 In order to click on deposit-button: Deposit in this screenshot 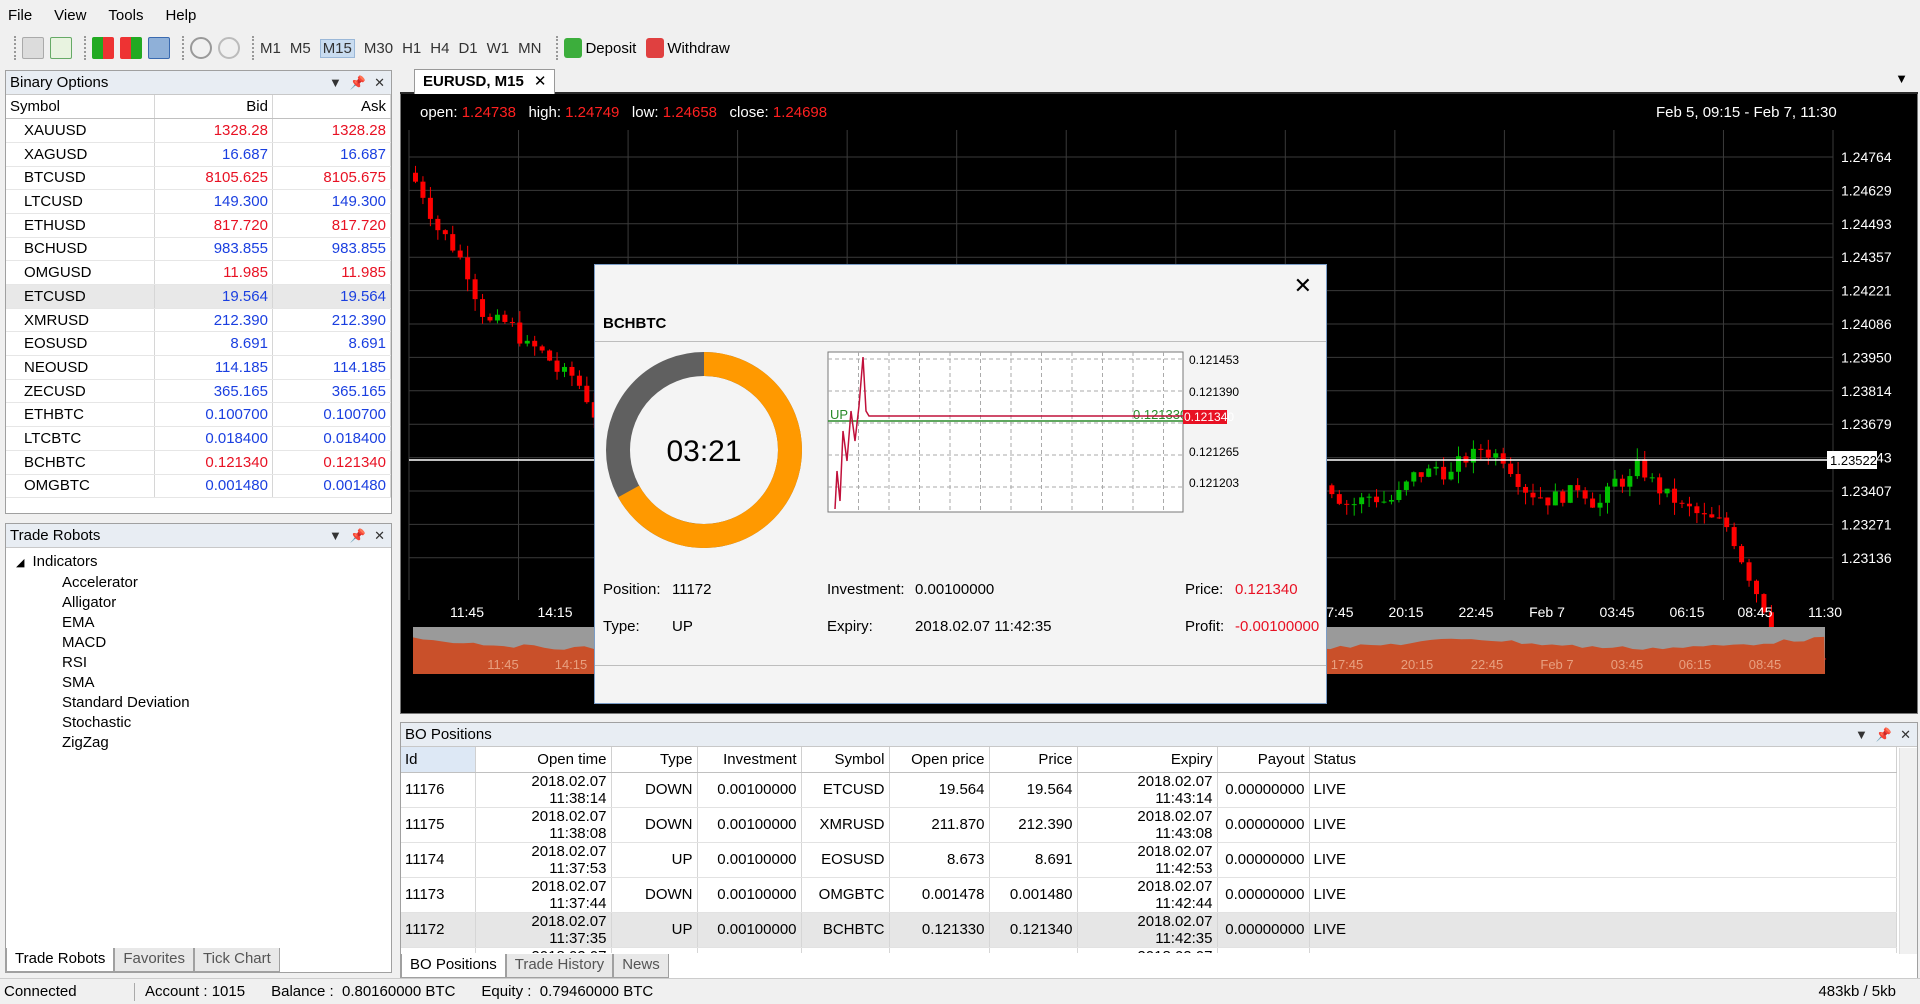, I will do `click(600, 48)`.